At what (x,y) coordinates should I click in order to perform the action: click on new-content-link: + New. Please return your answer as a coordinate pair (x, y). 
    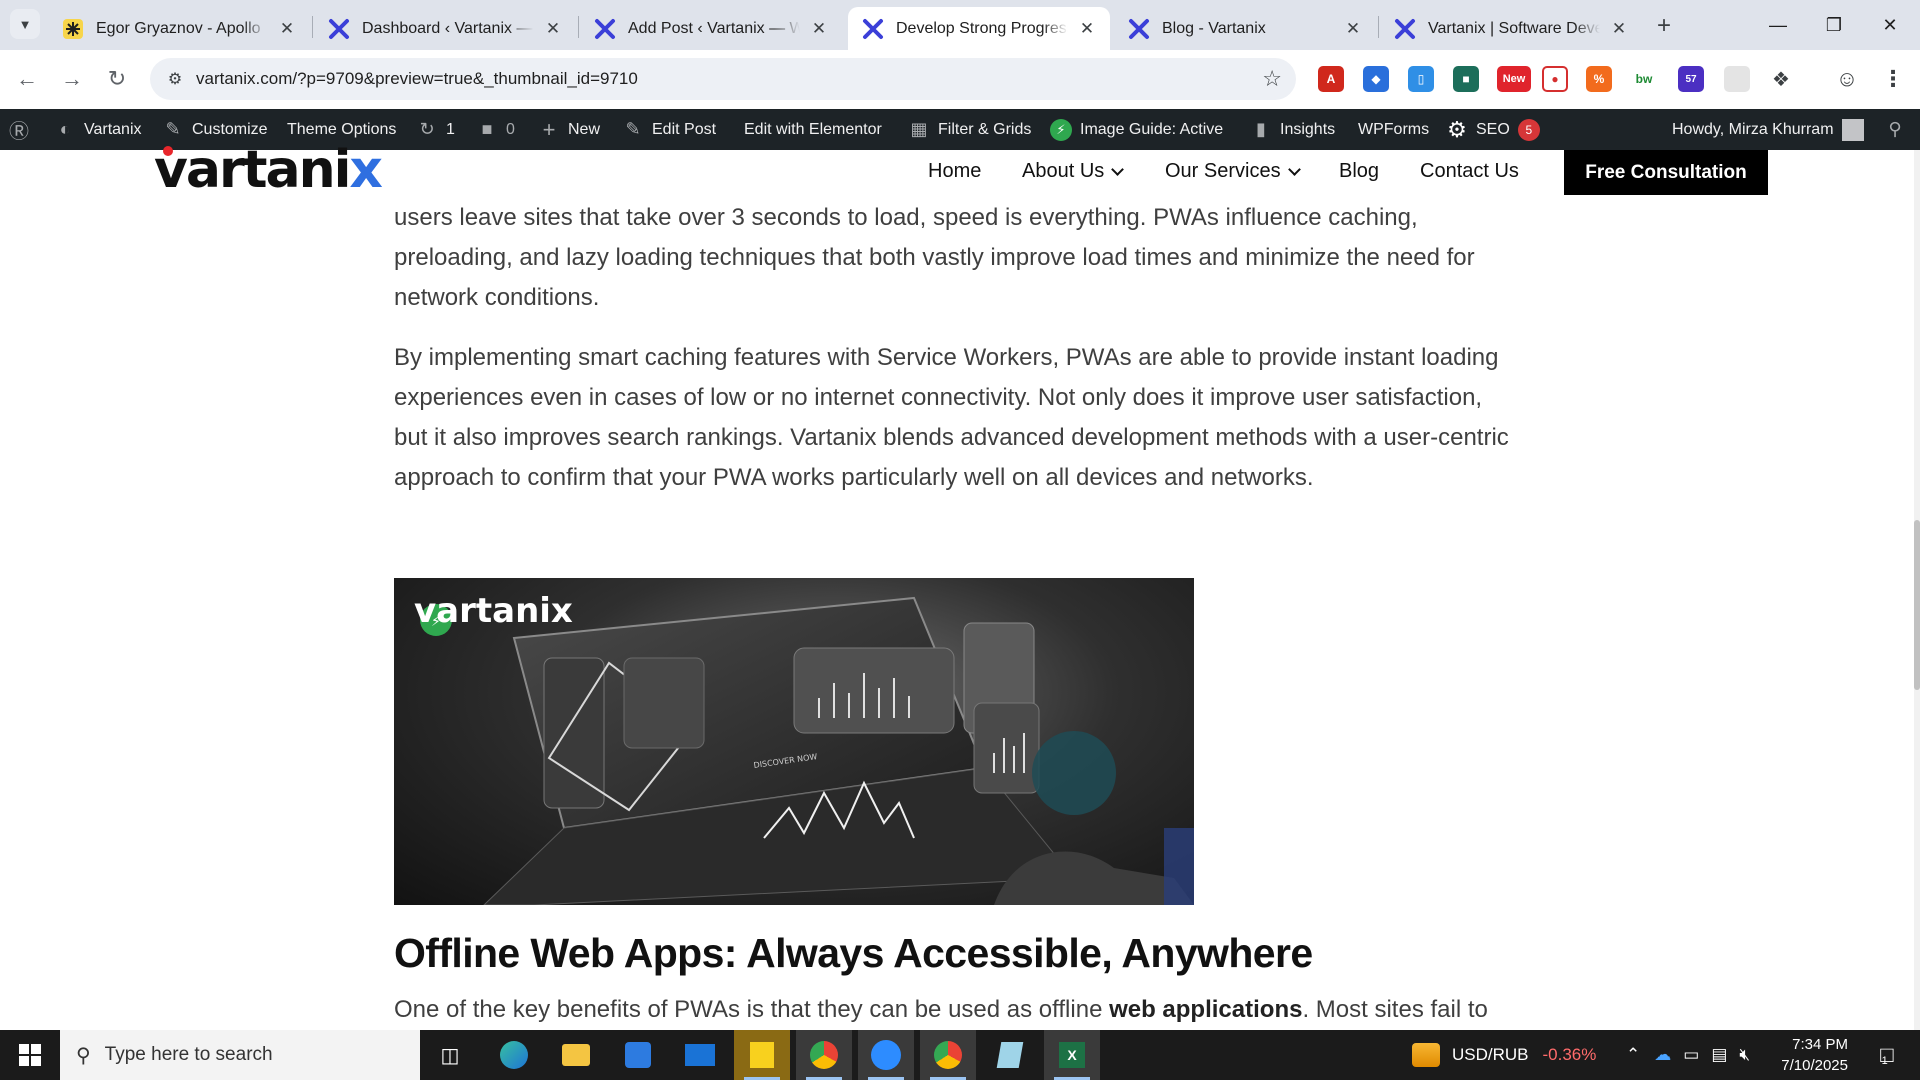
    Looking at the image, I should click on (569, 129).